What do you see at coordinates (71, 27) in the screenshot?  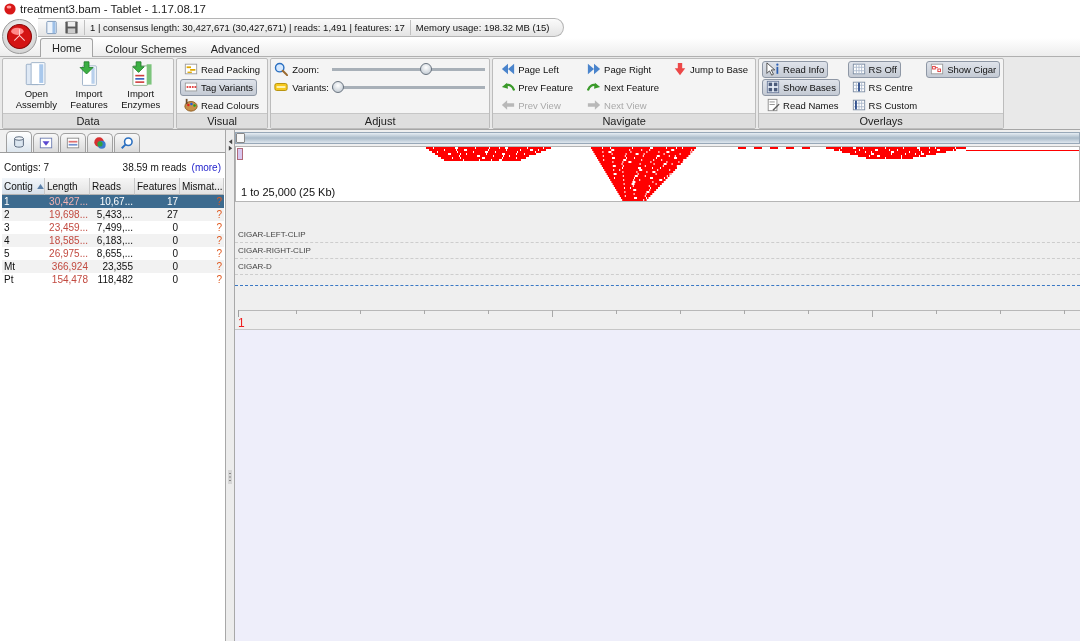 I see `save-icon` at bounding box center [71, 27].